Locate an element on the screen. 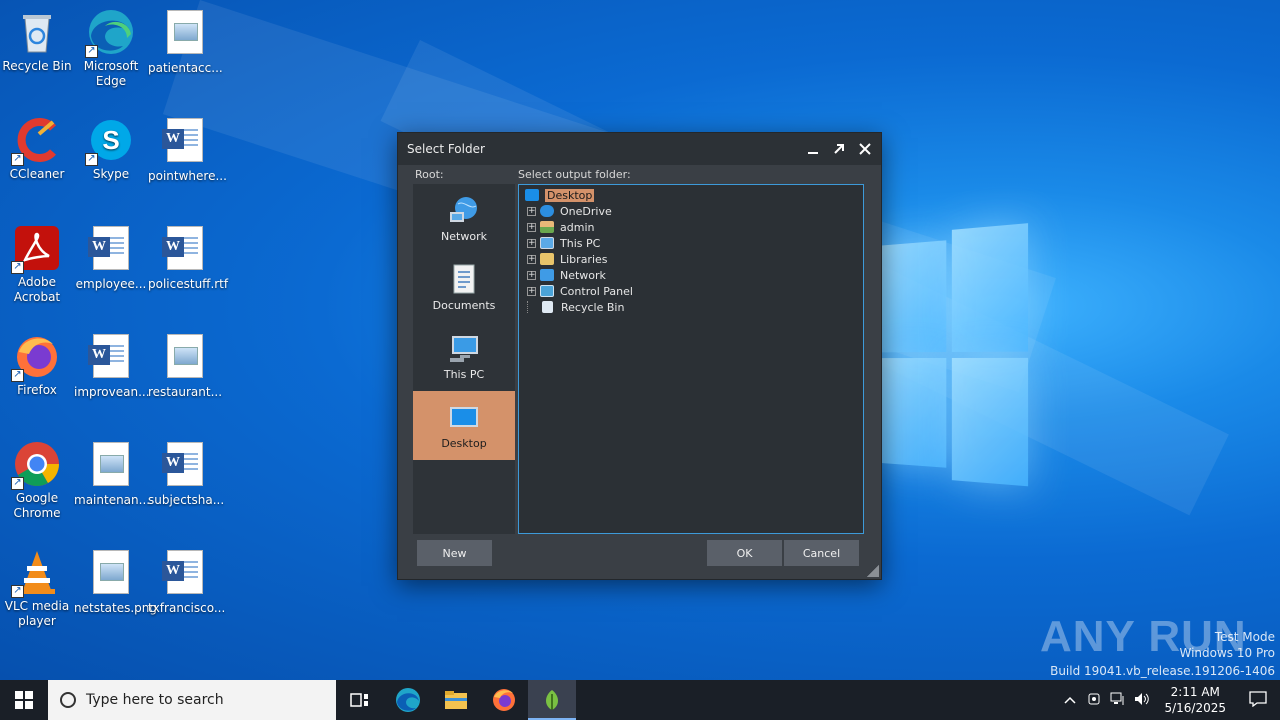 This screenshot has width=1280, height=720. dialog-titlebar: Select Folder is located at coordinates (639, 149).